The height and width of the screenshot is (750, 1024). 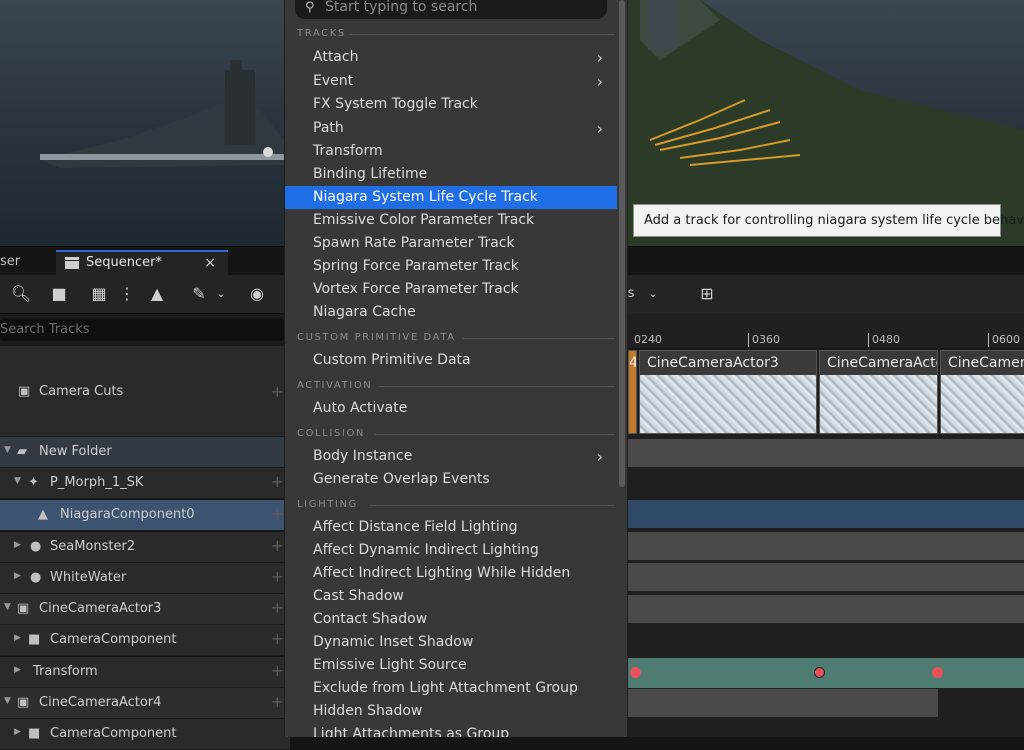 I want to click on menu-item-spring-force: Spring Force Parameter Track, so click(x=451, y=266).